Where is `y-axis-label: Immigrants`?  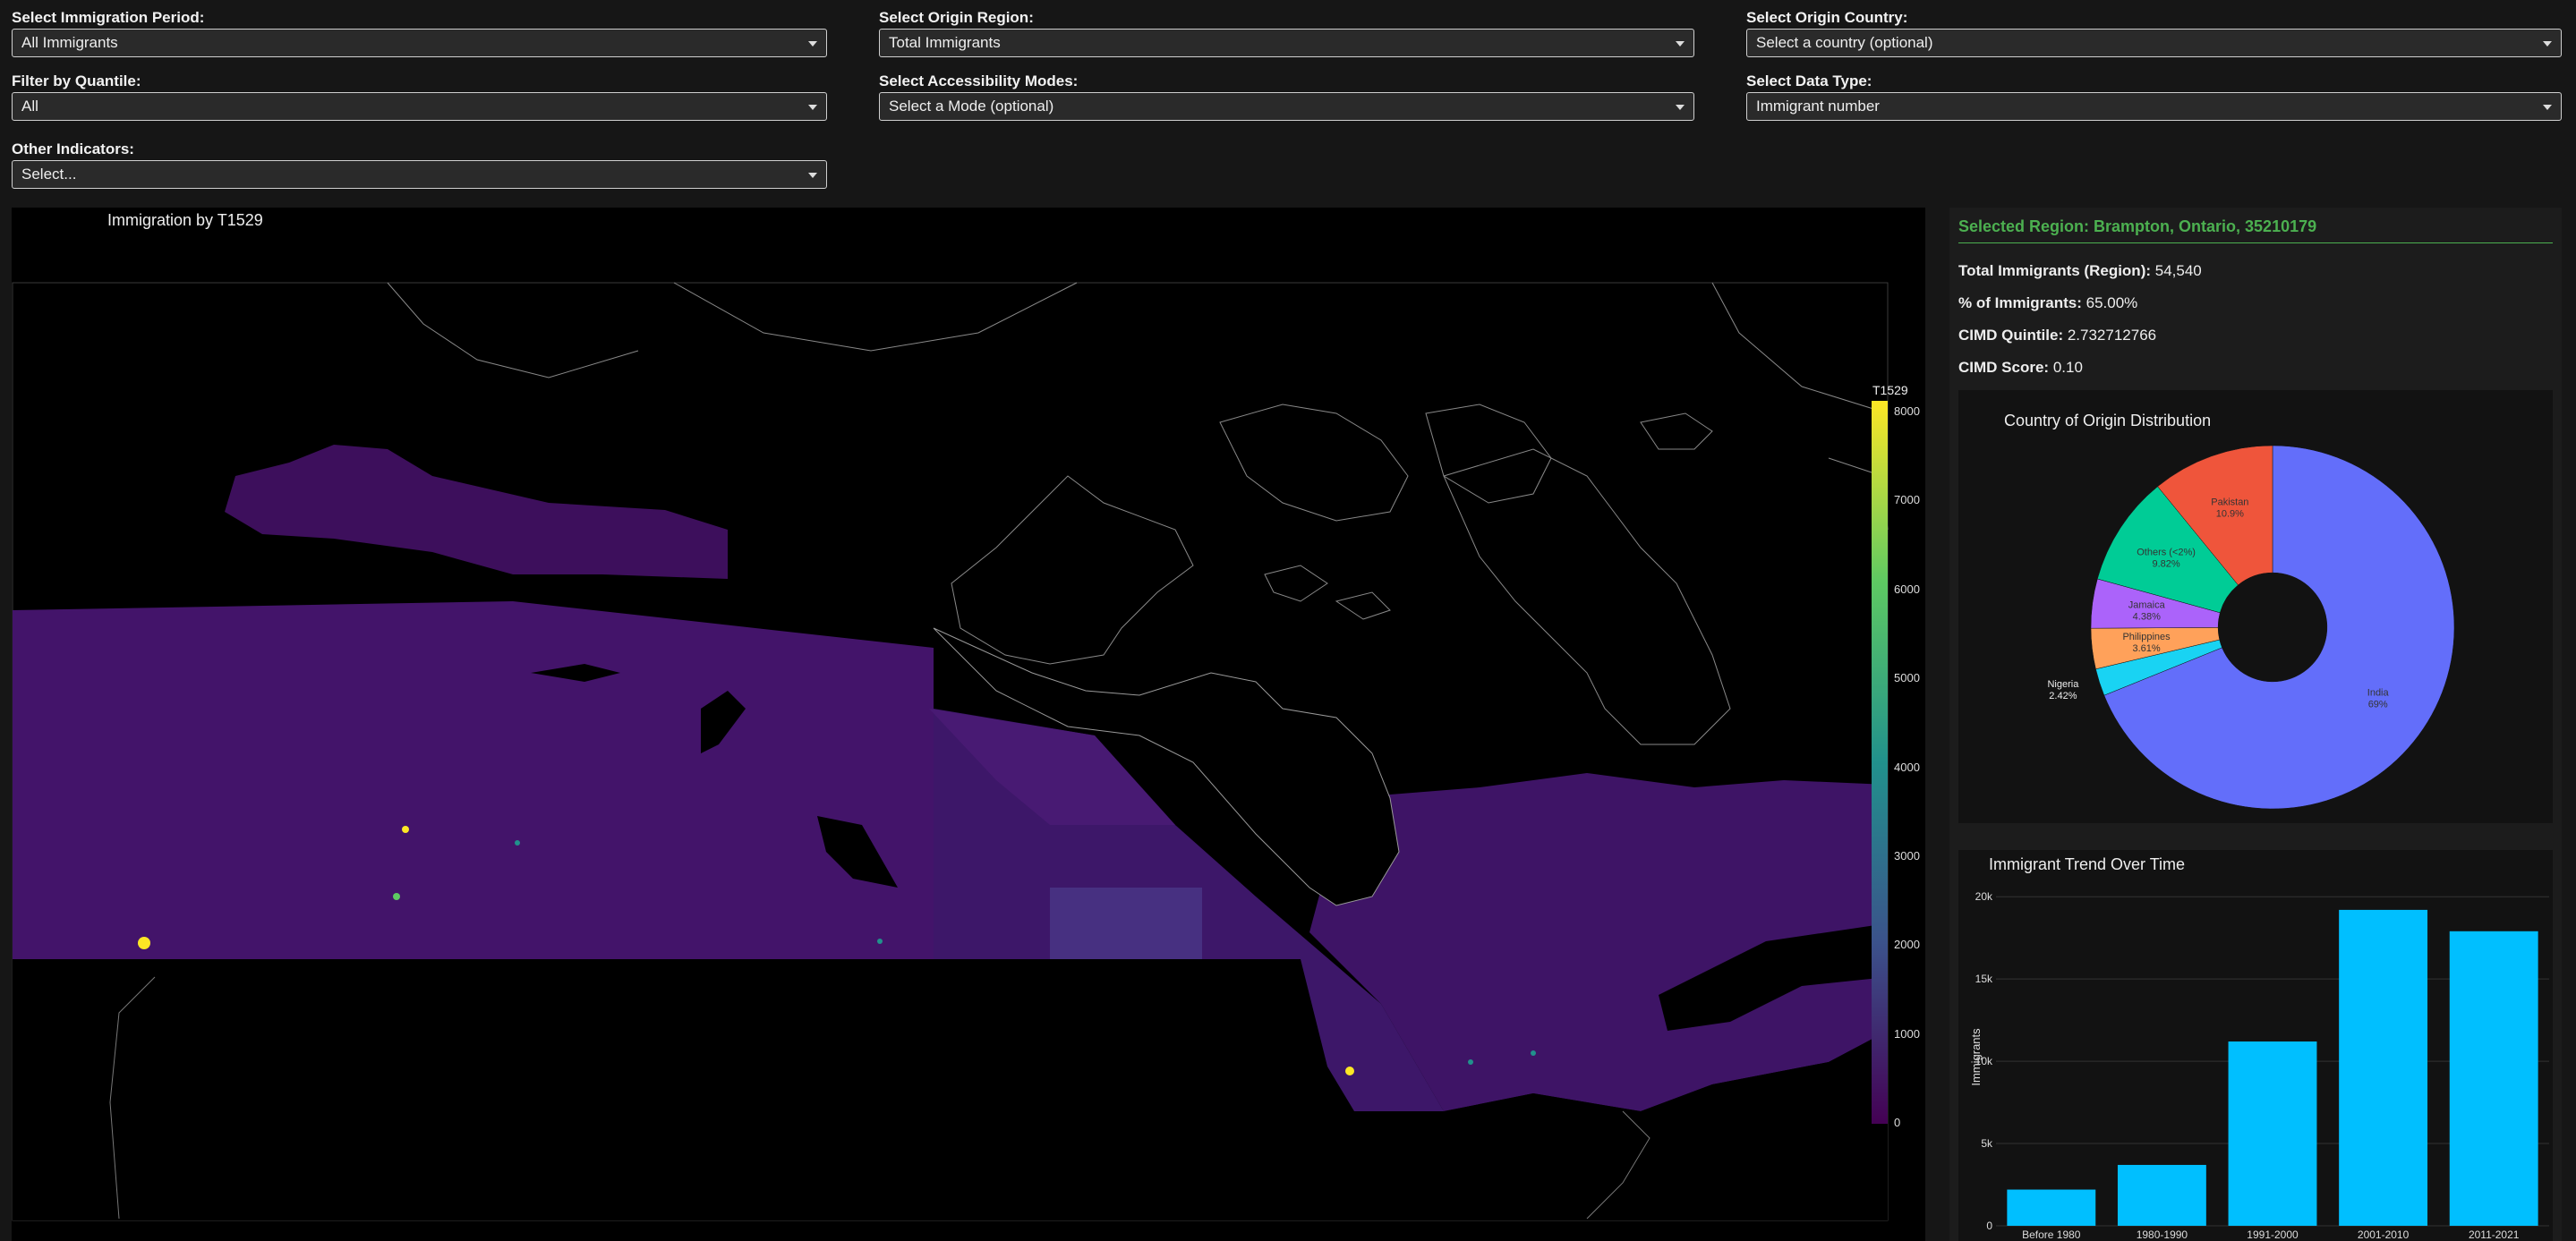
y-axis-label: Immigrants is located at coordinates (1976, 1057).